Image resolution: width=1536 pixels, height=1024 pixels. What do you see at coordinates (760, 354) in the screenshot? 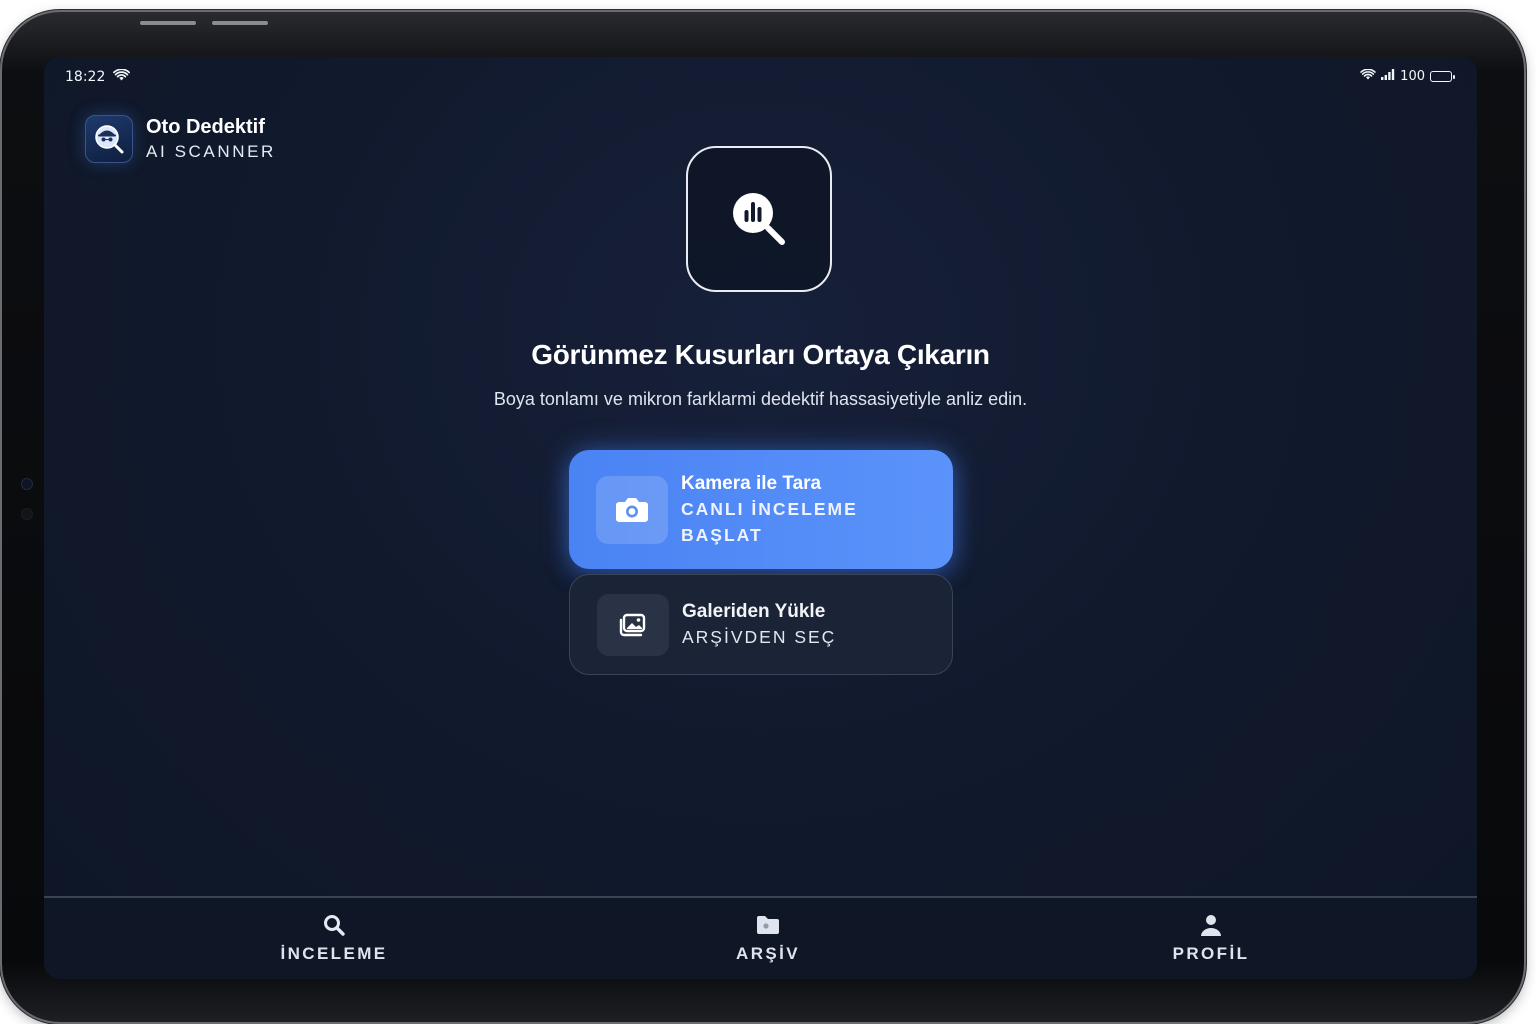
I see `page-headline: Görünmez Kusurları Ortaya Çıkarın` at bounding box center [760, 354].